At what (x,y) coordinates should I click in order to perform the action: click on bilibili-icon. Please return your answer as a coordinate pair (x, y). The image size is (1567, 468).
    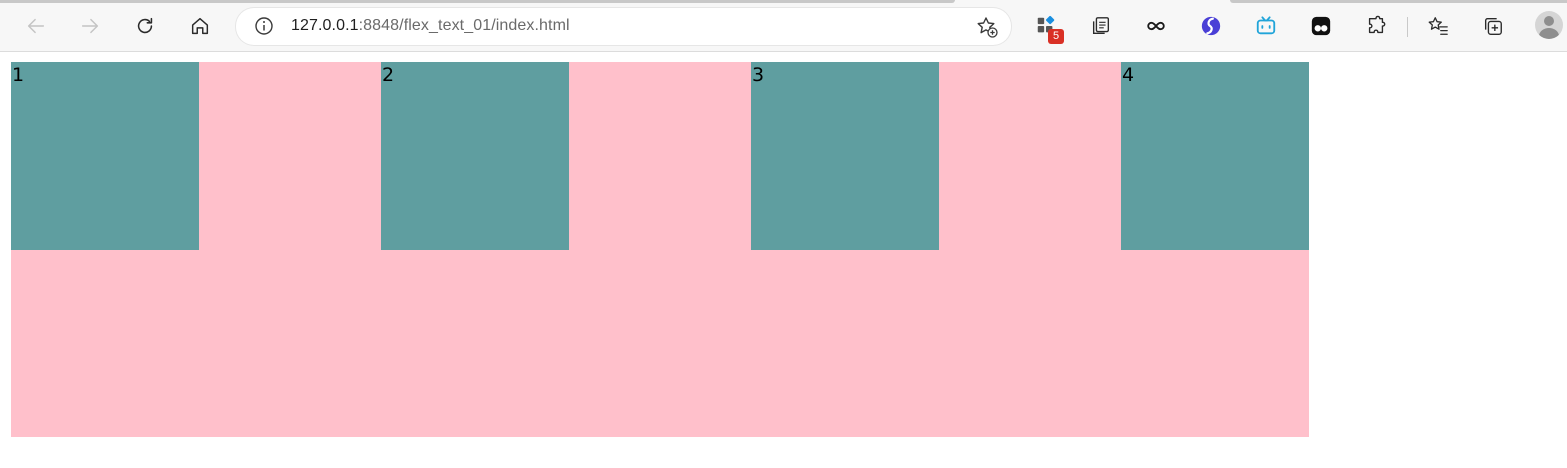
    Looking at the image, I should click on (1266, 25).